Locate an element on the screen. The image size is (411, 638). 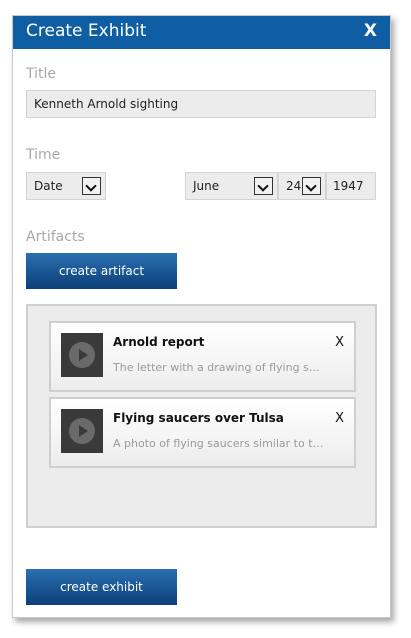
artifact-title: Flying saucers over Tulsa is located at coordinates (198, 418).